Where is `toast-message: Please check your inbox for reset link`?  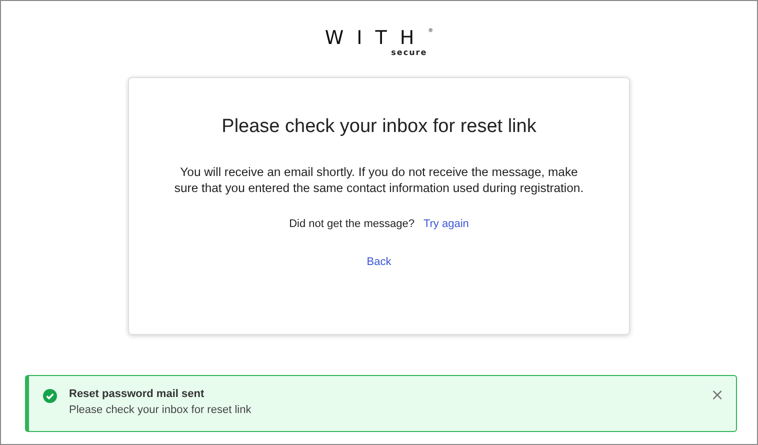 toast-message: Please check your inbox for reset link is located at coordinates (160, 410).